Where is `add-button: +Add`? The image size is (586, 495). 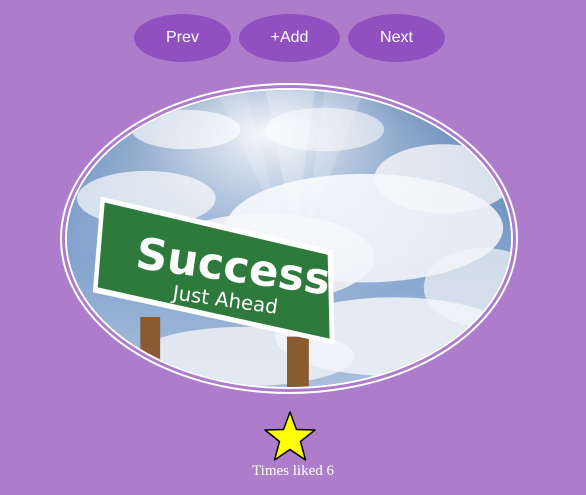
add-button: +Add is located at coordinates (289, 38).